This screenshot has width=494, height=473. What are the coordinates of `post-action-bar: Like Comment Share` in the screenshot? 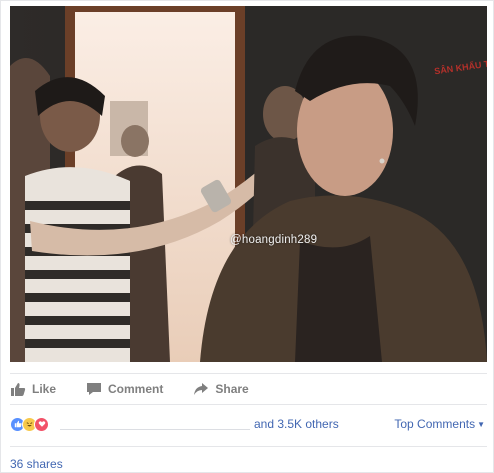 It's located at (248, 389).